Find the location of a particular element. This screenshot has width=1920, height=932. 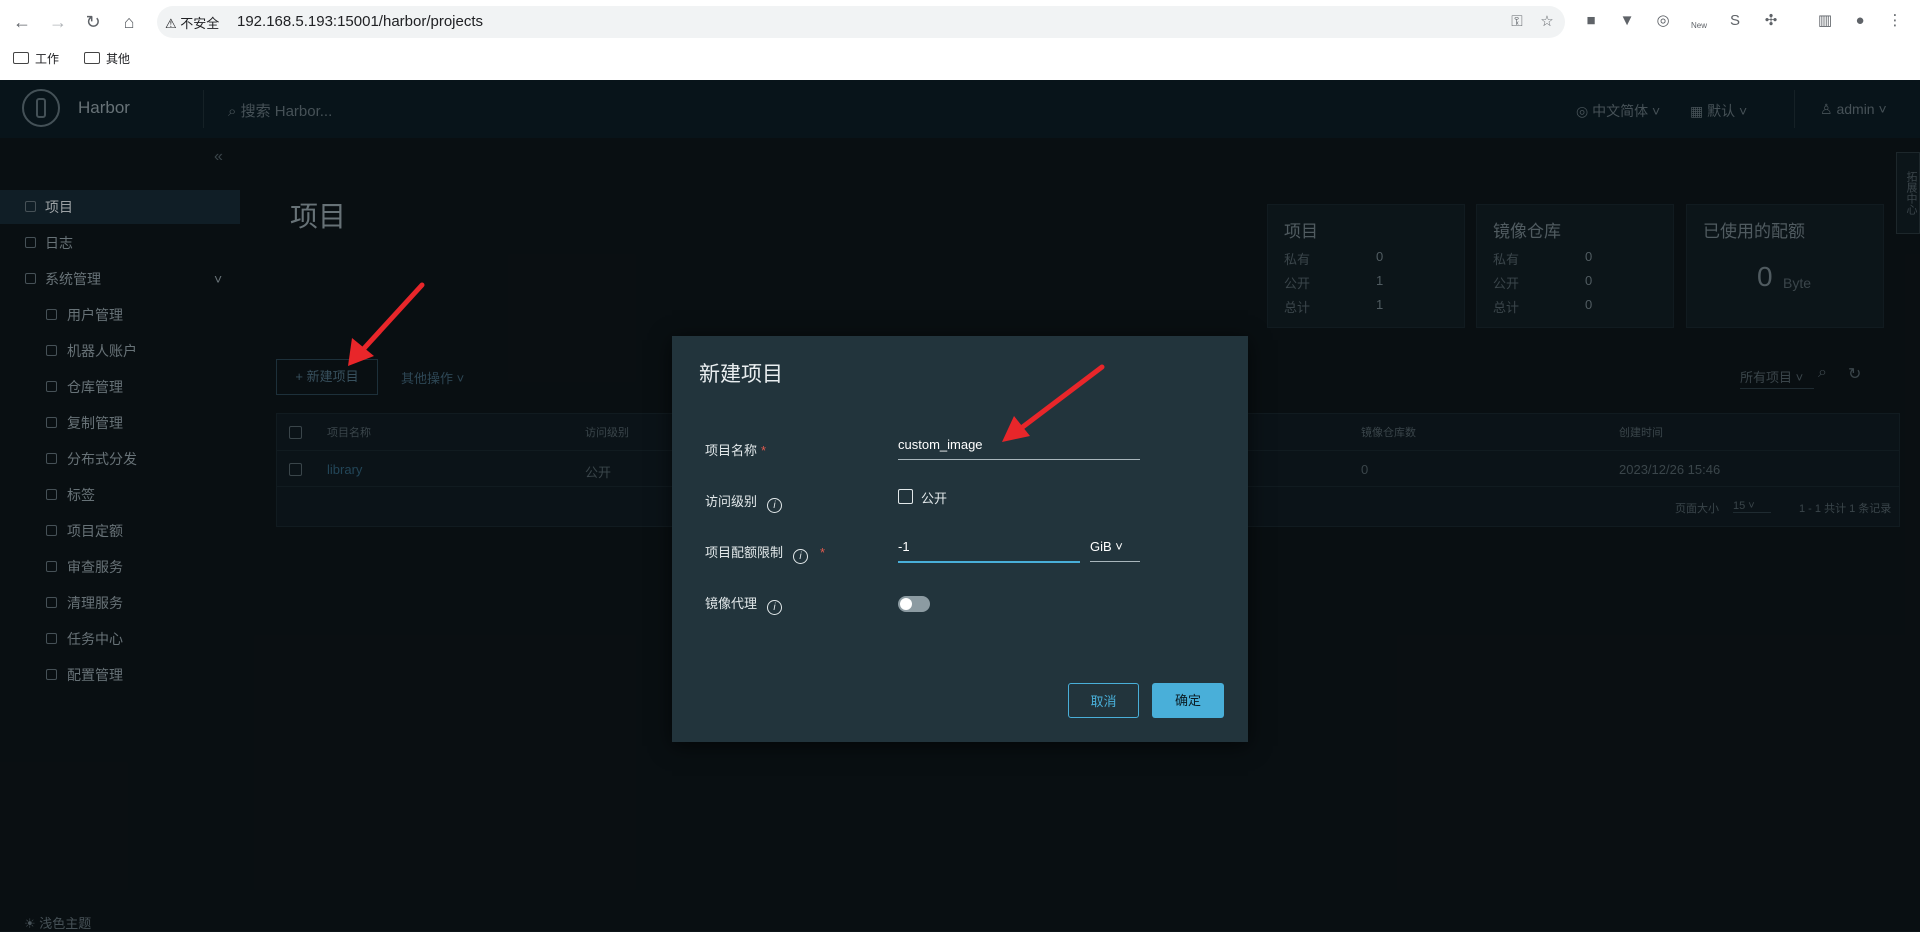

ok-button: 确定 is located at coordinates (1188, 700).